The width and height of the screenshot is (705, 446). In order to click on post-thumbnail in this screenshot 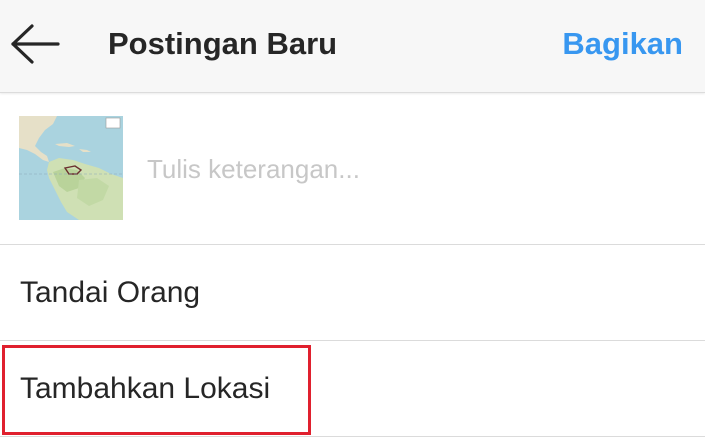, I will do `click(71, 168)`.